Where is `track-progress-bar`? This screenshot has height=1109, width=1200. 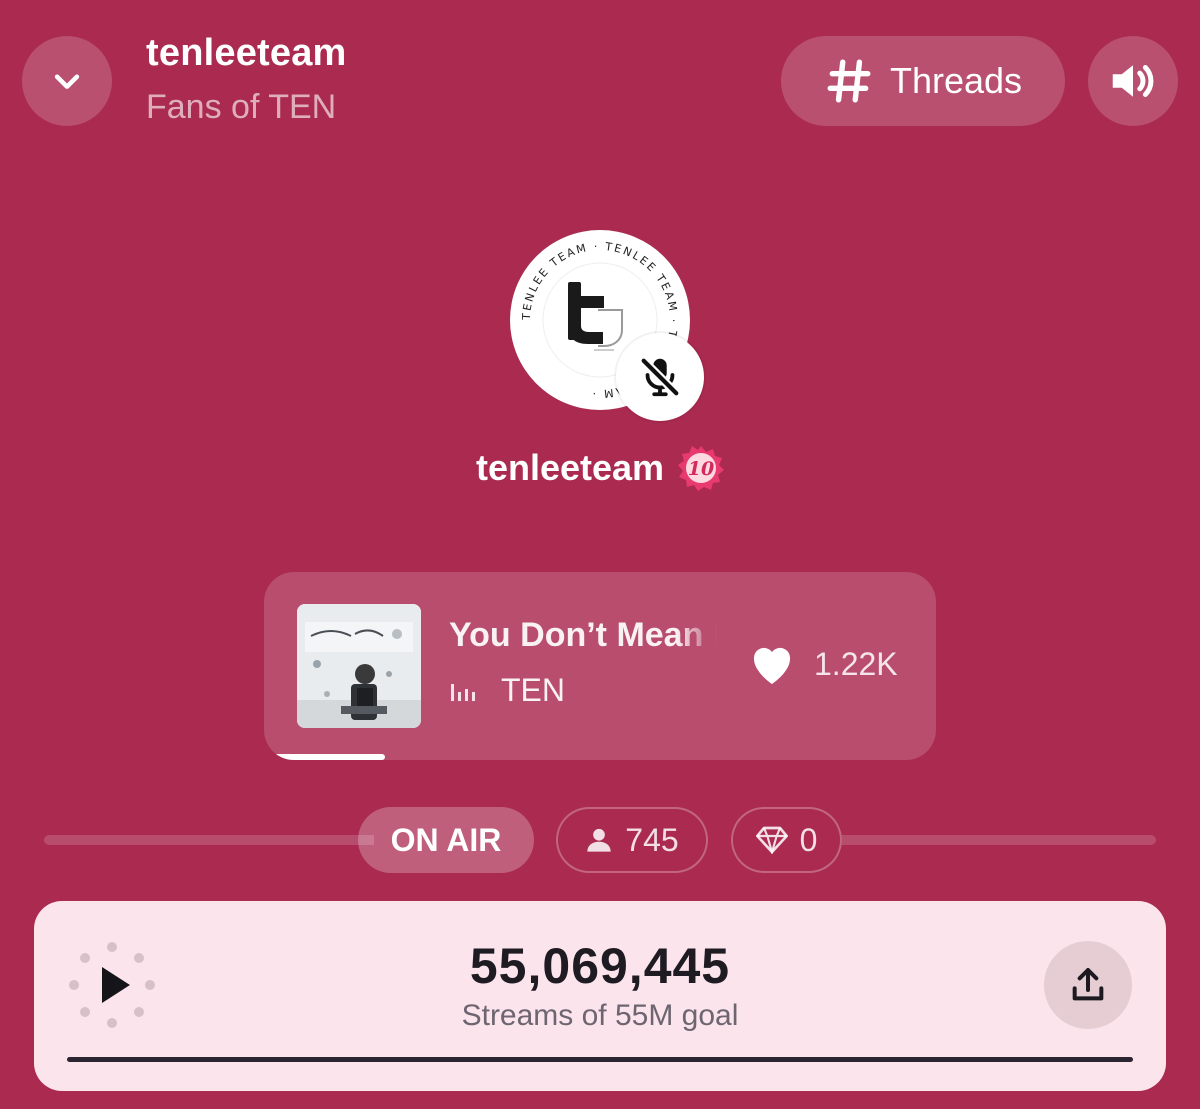
track-progress-bar is located at coordinates (600, 757).